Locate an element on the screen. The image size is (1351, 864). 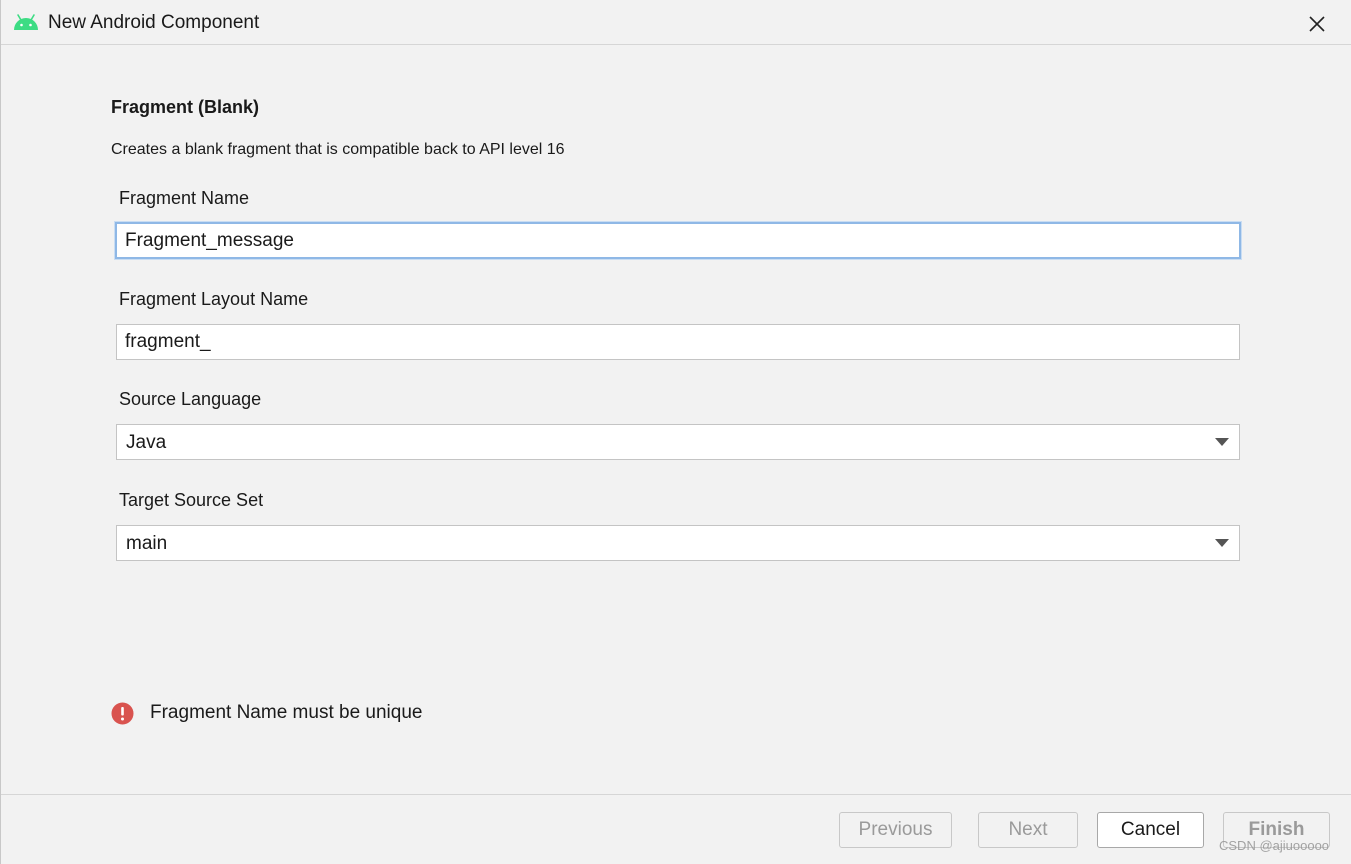
source-language-label: Source Language is located at coordinates (190, 399).